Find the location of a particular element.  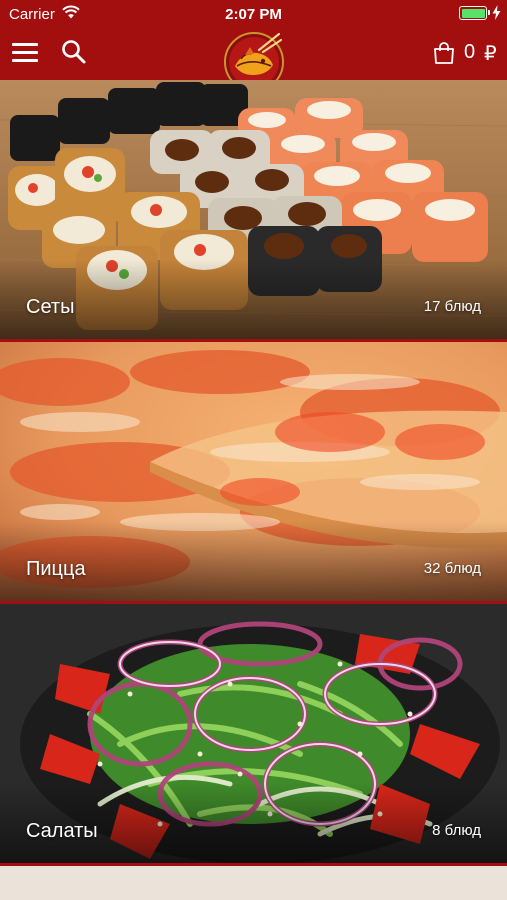

category-count: 17 блюд is located at coordinates (452, 306).